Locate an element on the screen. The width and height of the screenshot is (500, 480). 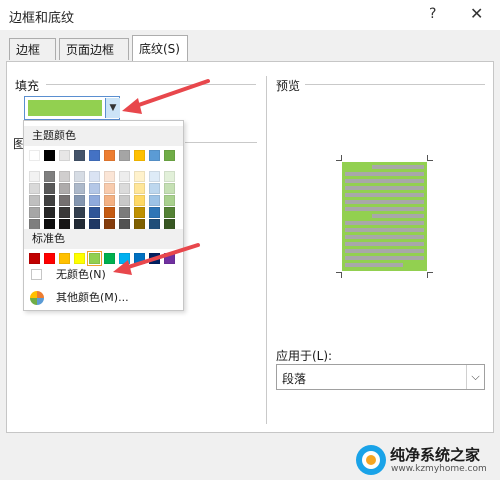
title-bar is located at coordinates (250, 15).